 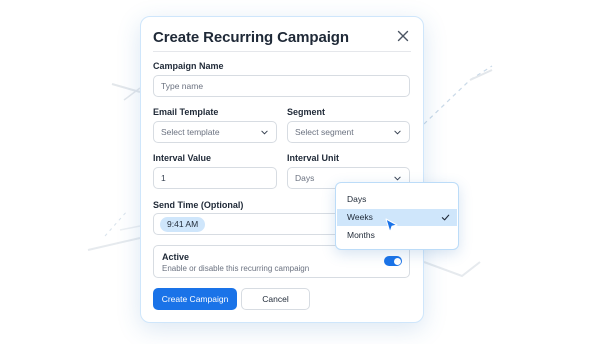 I want to click on email-template-label: Email Template, so click(x=186, y=112).